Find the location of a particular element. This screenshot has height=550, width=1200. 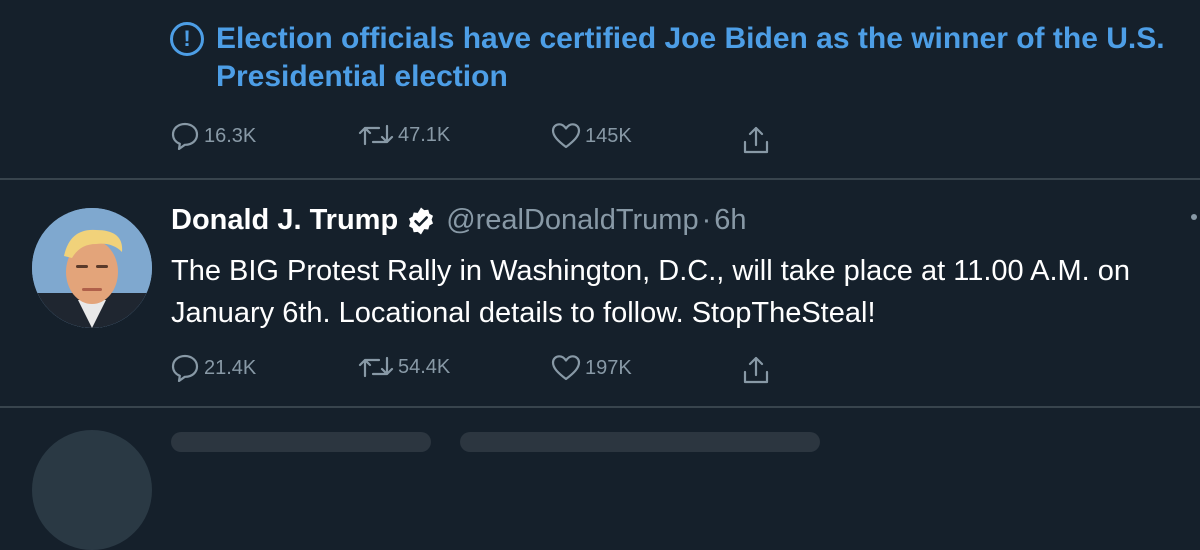

retweet-count: 47.1K is located at coordinates (424, 134).